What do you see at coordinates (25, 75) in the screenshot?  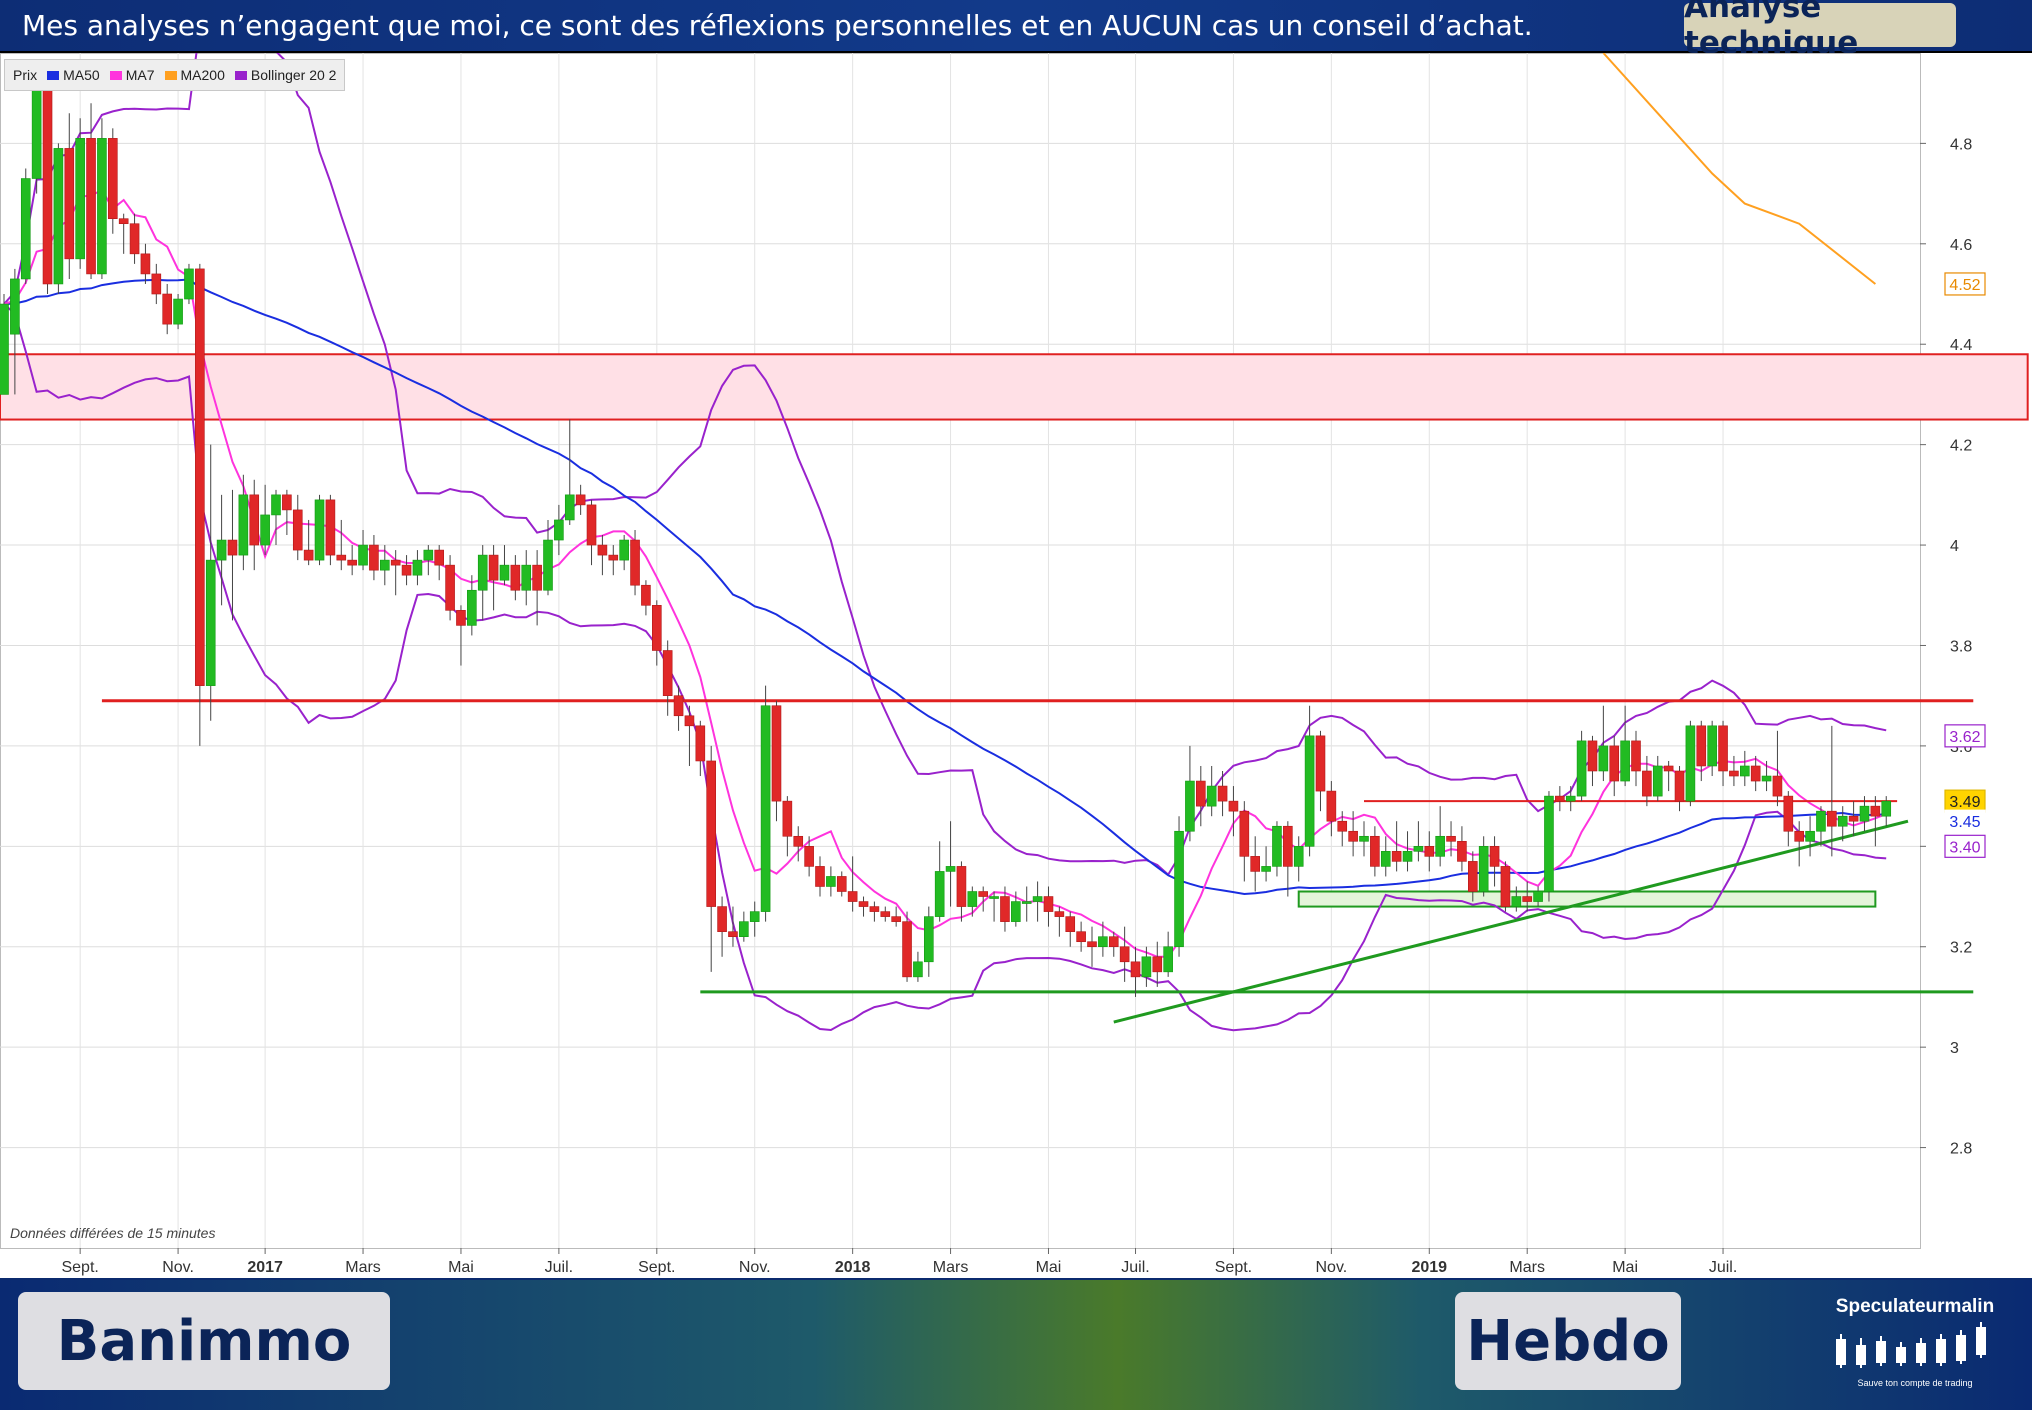 I see `legend-item: Prix` at bounding box center [25, 75].